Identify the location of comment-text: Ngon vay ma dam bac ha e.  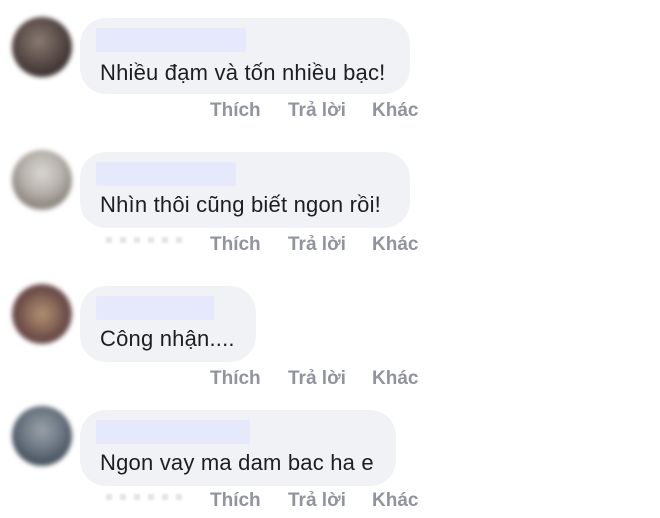
(237, 462).